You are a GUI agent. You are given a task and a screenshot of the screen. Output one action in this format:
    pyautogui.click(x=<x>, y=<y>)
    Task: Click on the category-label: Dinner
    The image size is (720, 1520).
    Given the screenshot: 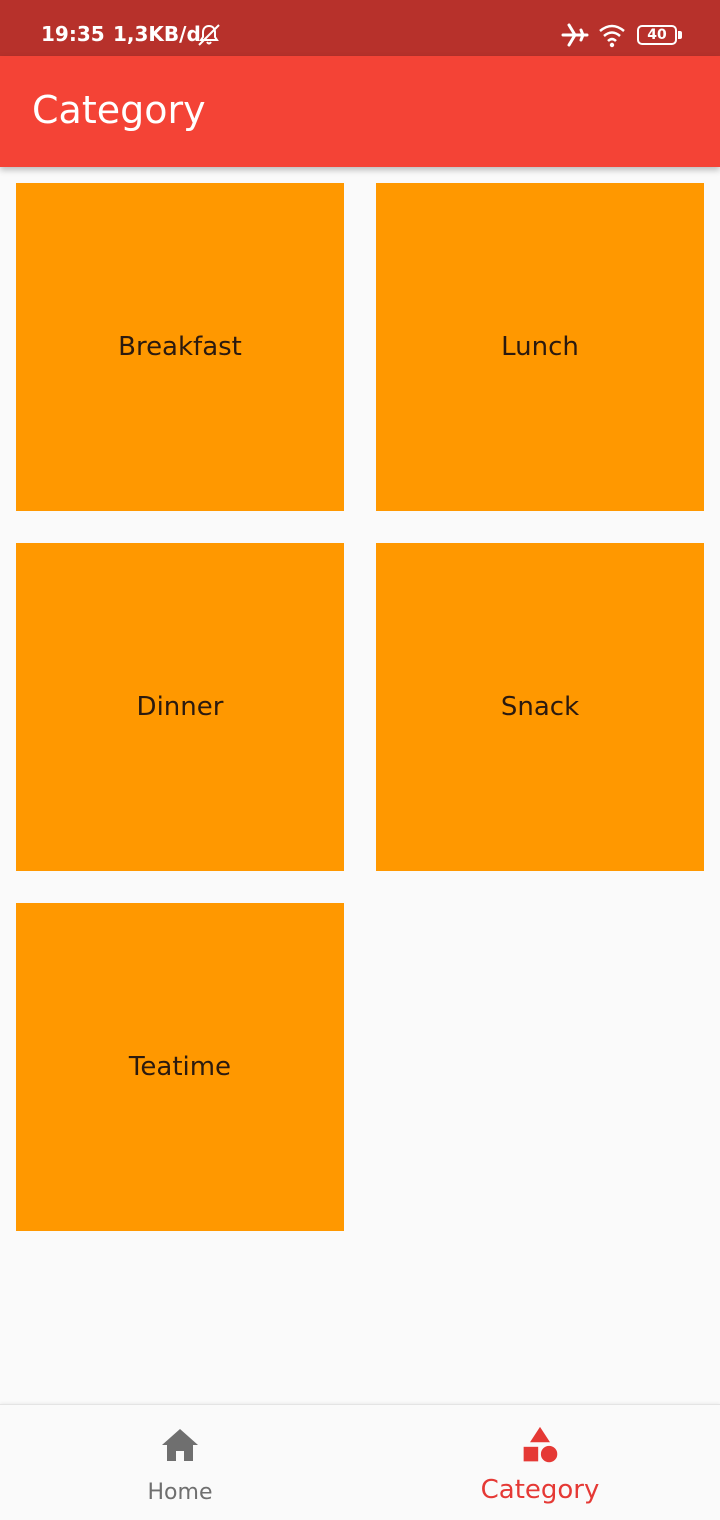 What is the action you would take?
    pyautogui.click(x=180, y=707)
    